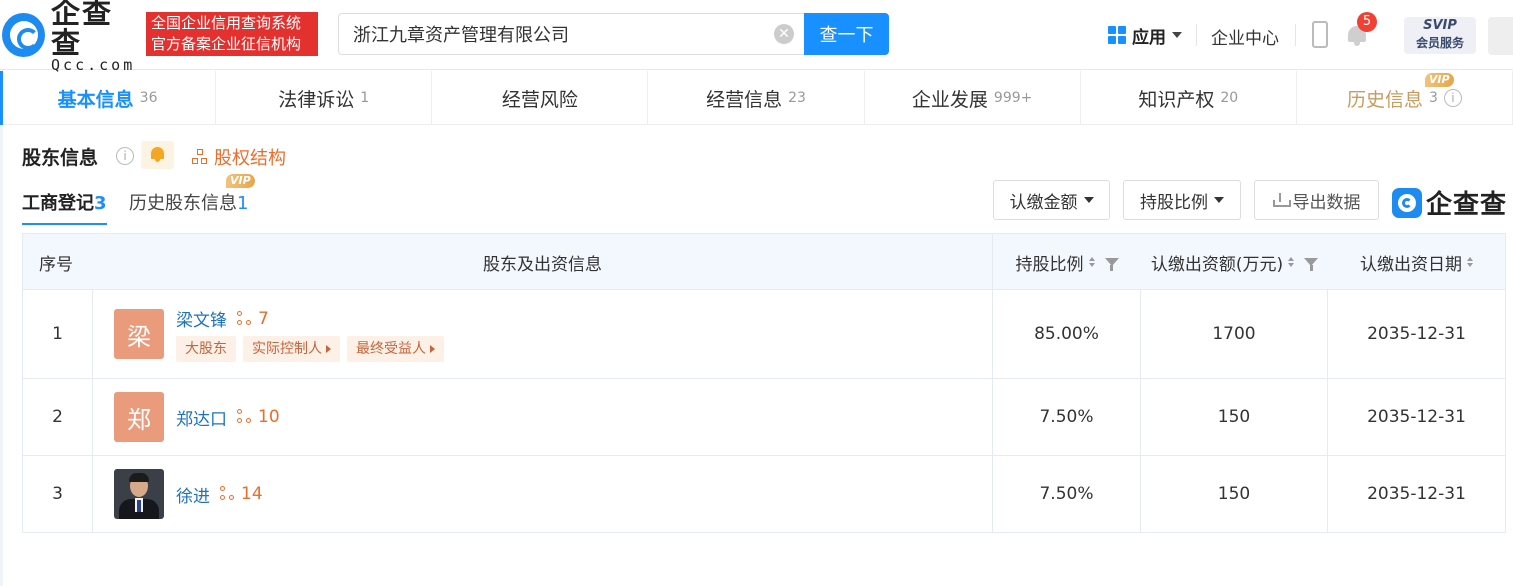  Describe the element at coordinates (193, 494) in the screenshot. I see `shareholder-name-link: 徐进` at that location.